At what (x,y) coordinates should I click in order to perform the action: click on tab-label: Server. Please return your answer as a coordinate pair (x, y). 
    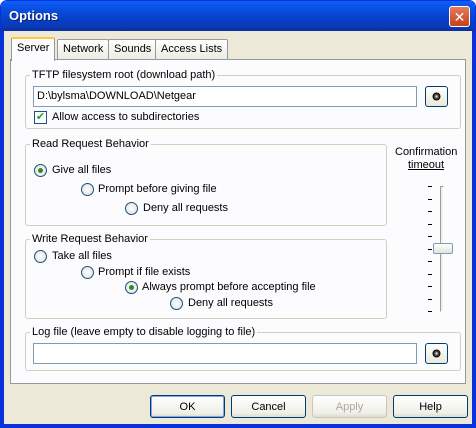
    Looking at the image, I should click on (33, 48).